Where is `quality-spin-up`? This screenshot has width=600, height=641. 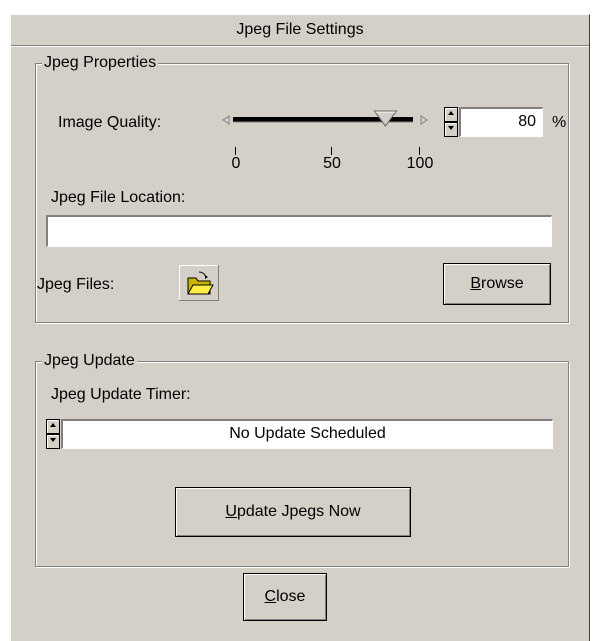
quality-spin-up is located at coordinates (451, 114).